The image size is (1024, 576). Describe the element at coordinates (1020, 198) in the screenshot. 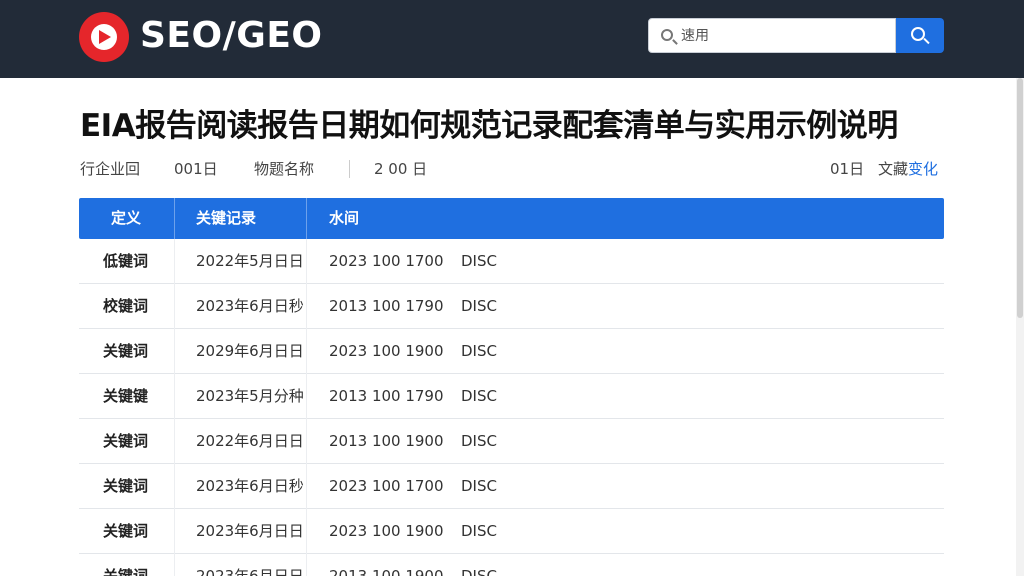

I see `scrollbar-thumb` at that location.